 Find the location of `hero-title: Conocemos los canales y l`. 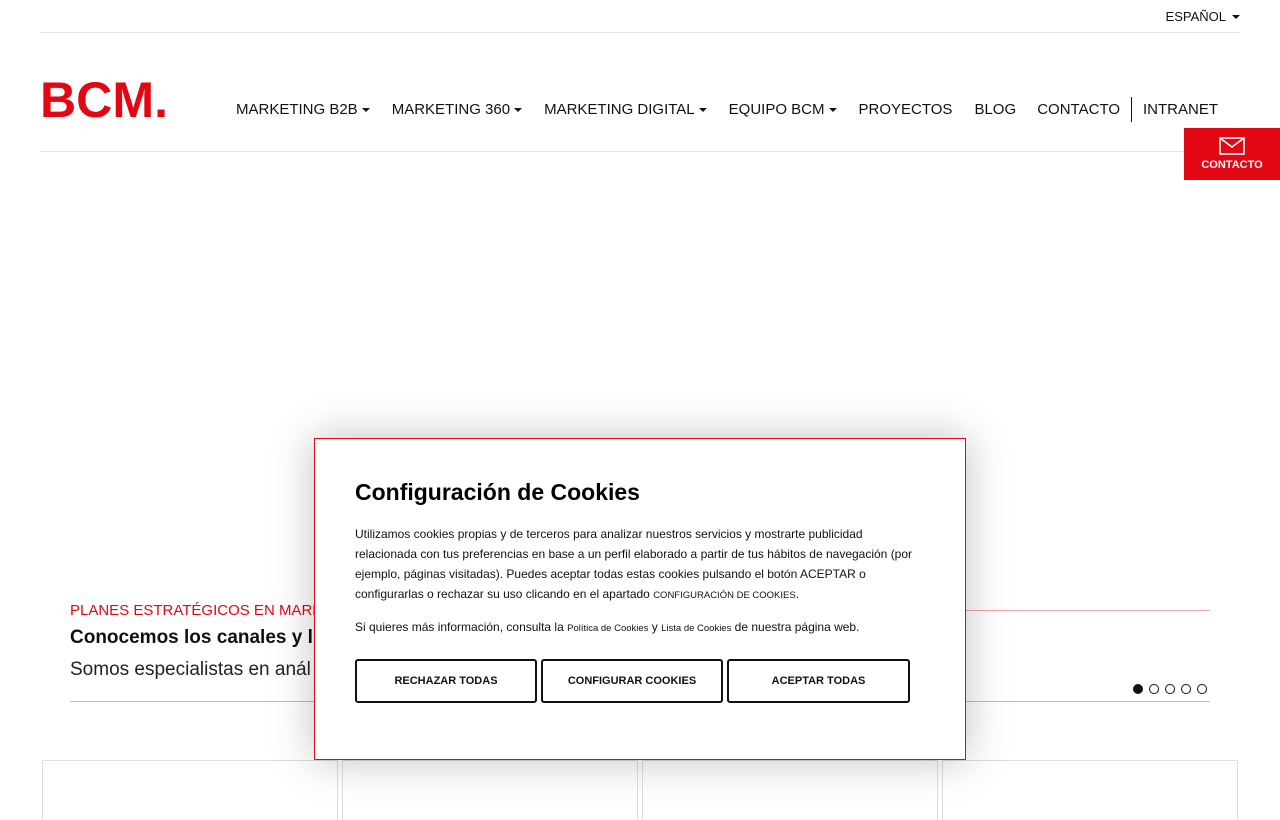

hero-title: Conocemos los canales y l is located at coordinates (191, 637).